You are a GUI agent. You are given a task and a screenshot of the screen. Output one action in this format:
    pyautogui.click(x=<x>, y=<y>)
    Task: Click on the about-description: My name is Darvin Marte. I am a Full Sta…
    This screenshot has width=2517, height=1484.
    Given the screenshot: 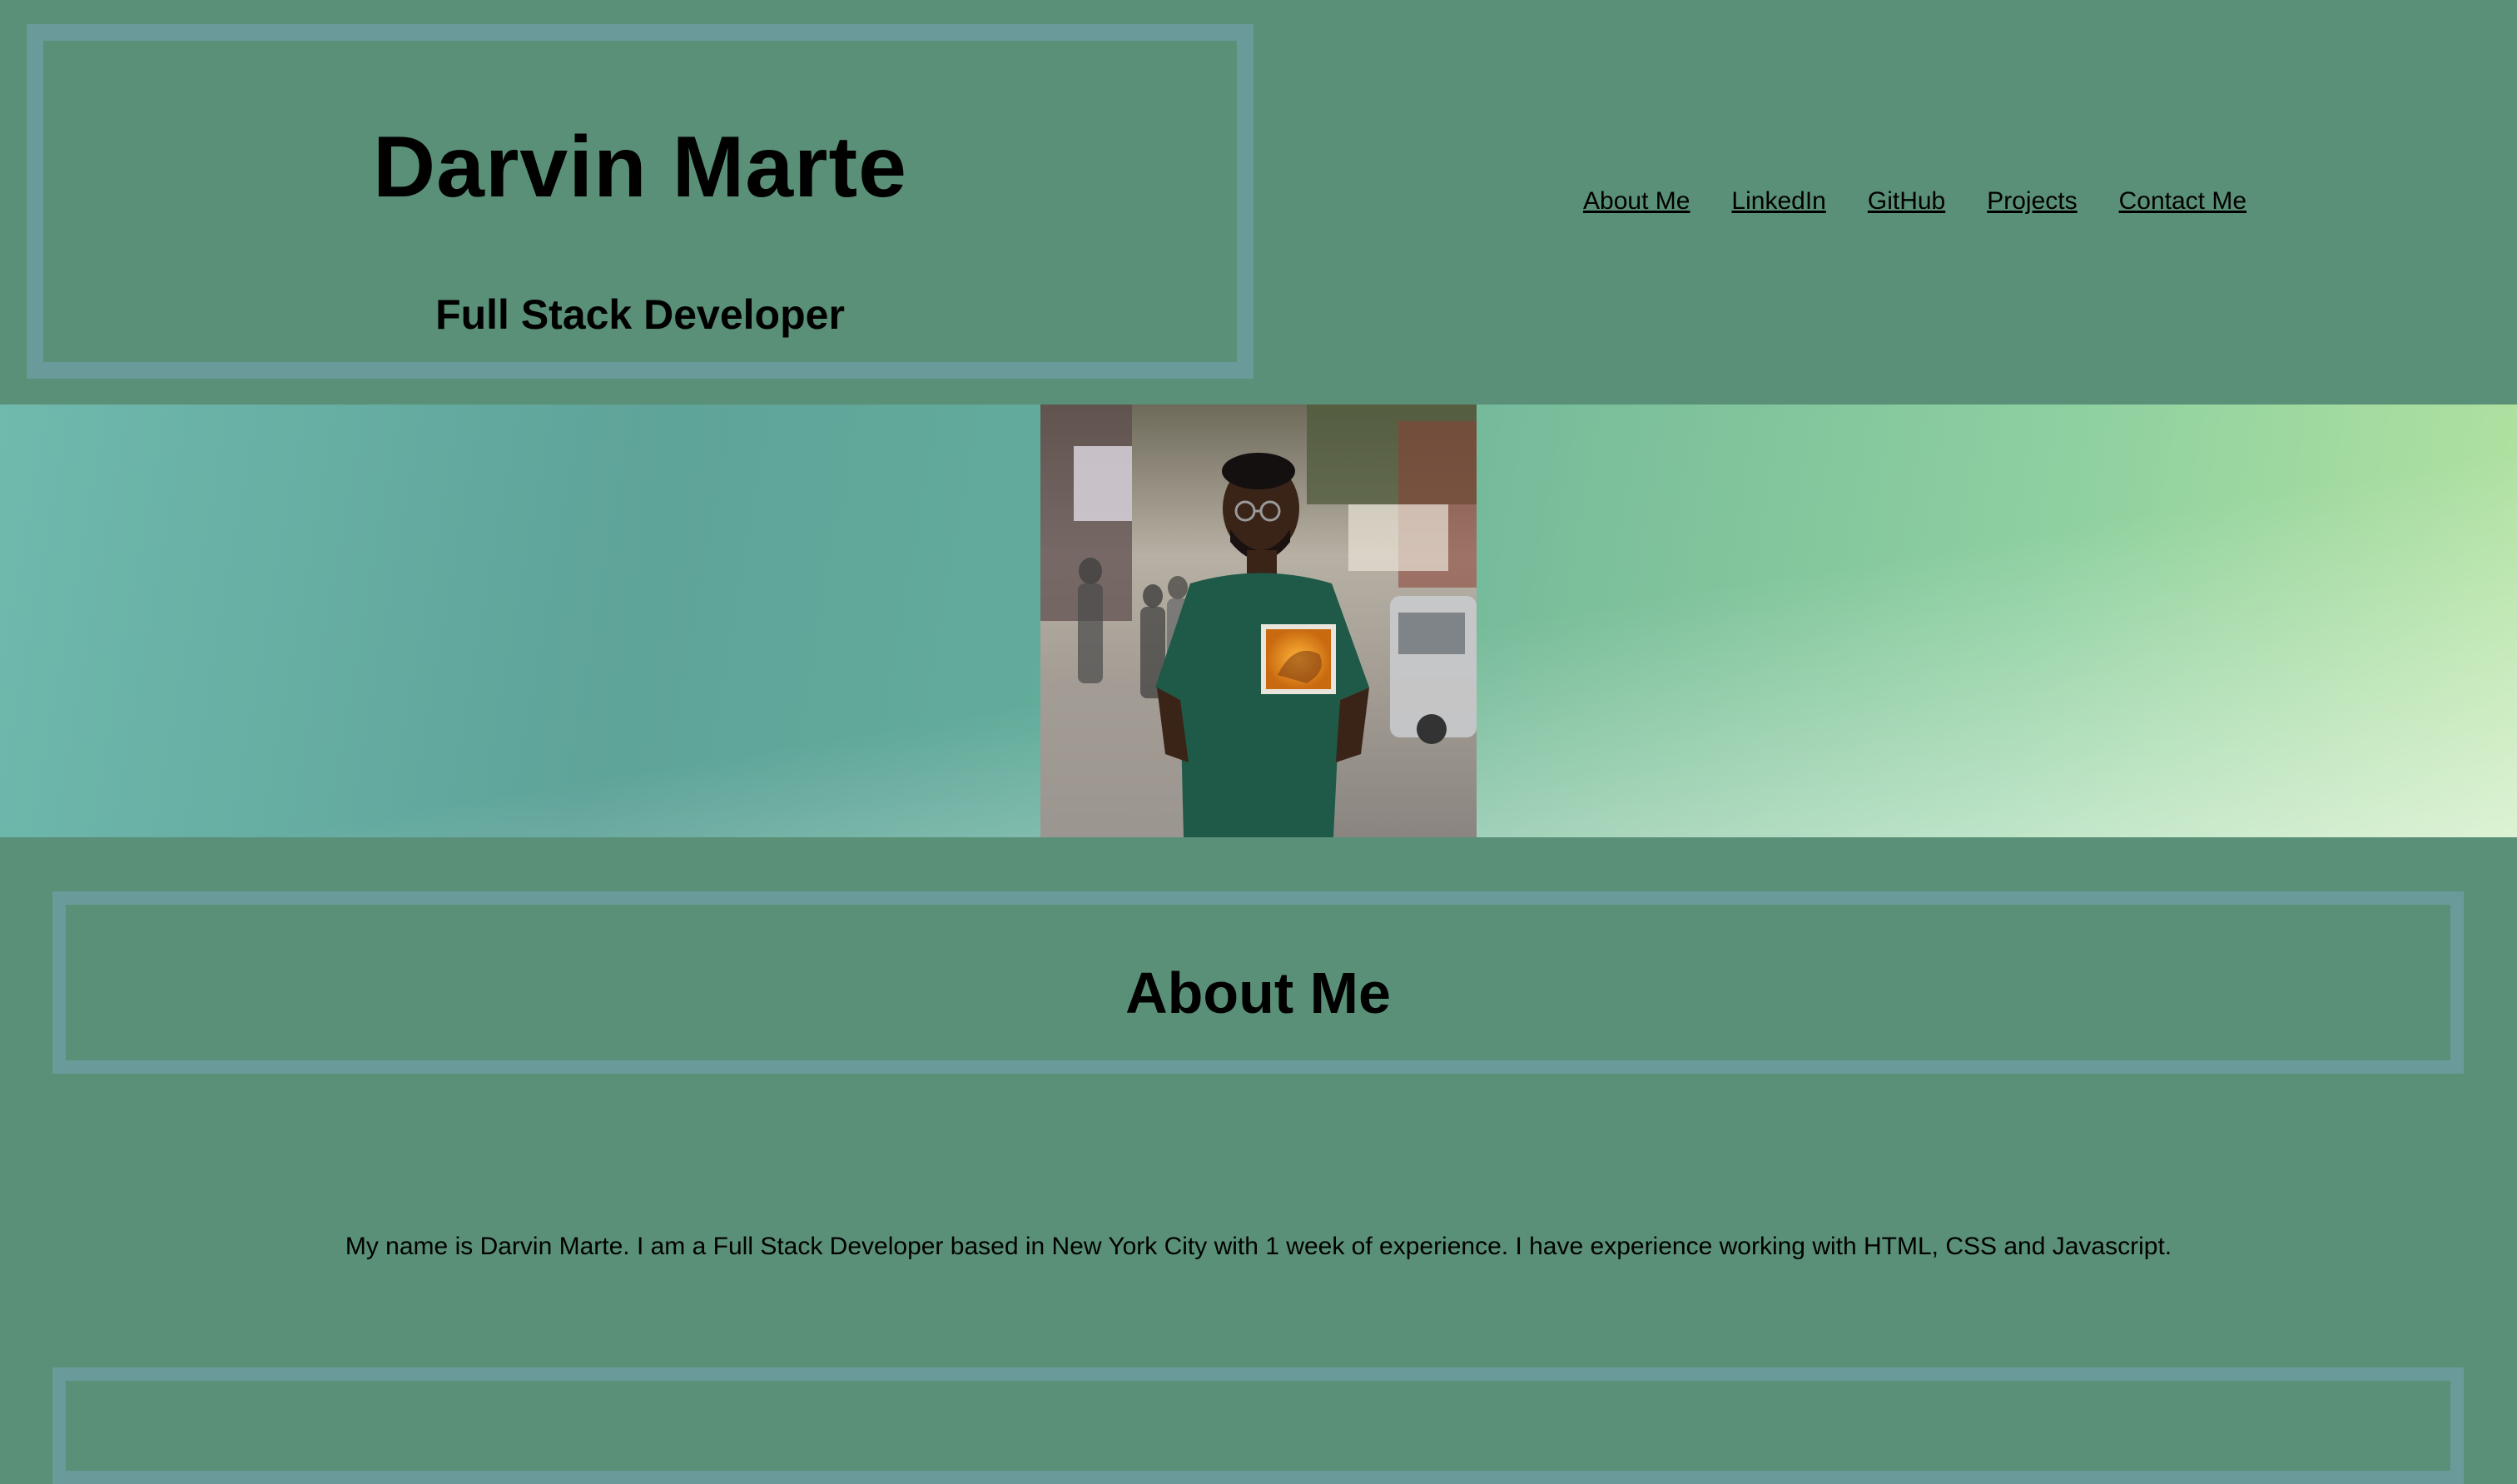 What is the action you would take?
    pyautogui.click(x=1258, y=1246)
    